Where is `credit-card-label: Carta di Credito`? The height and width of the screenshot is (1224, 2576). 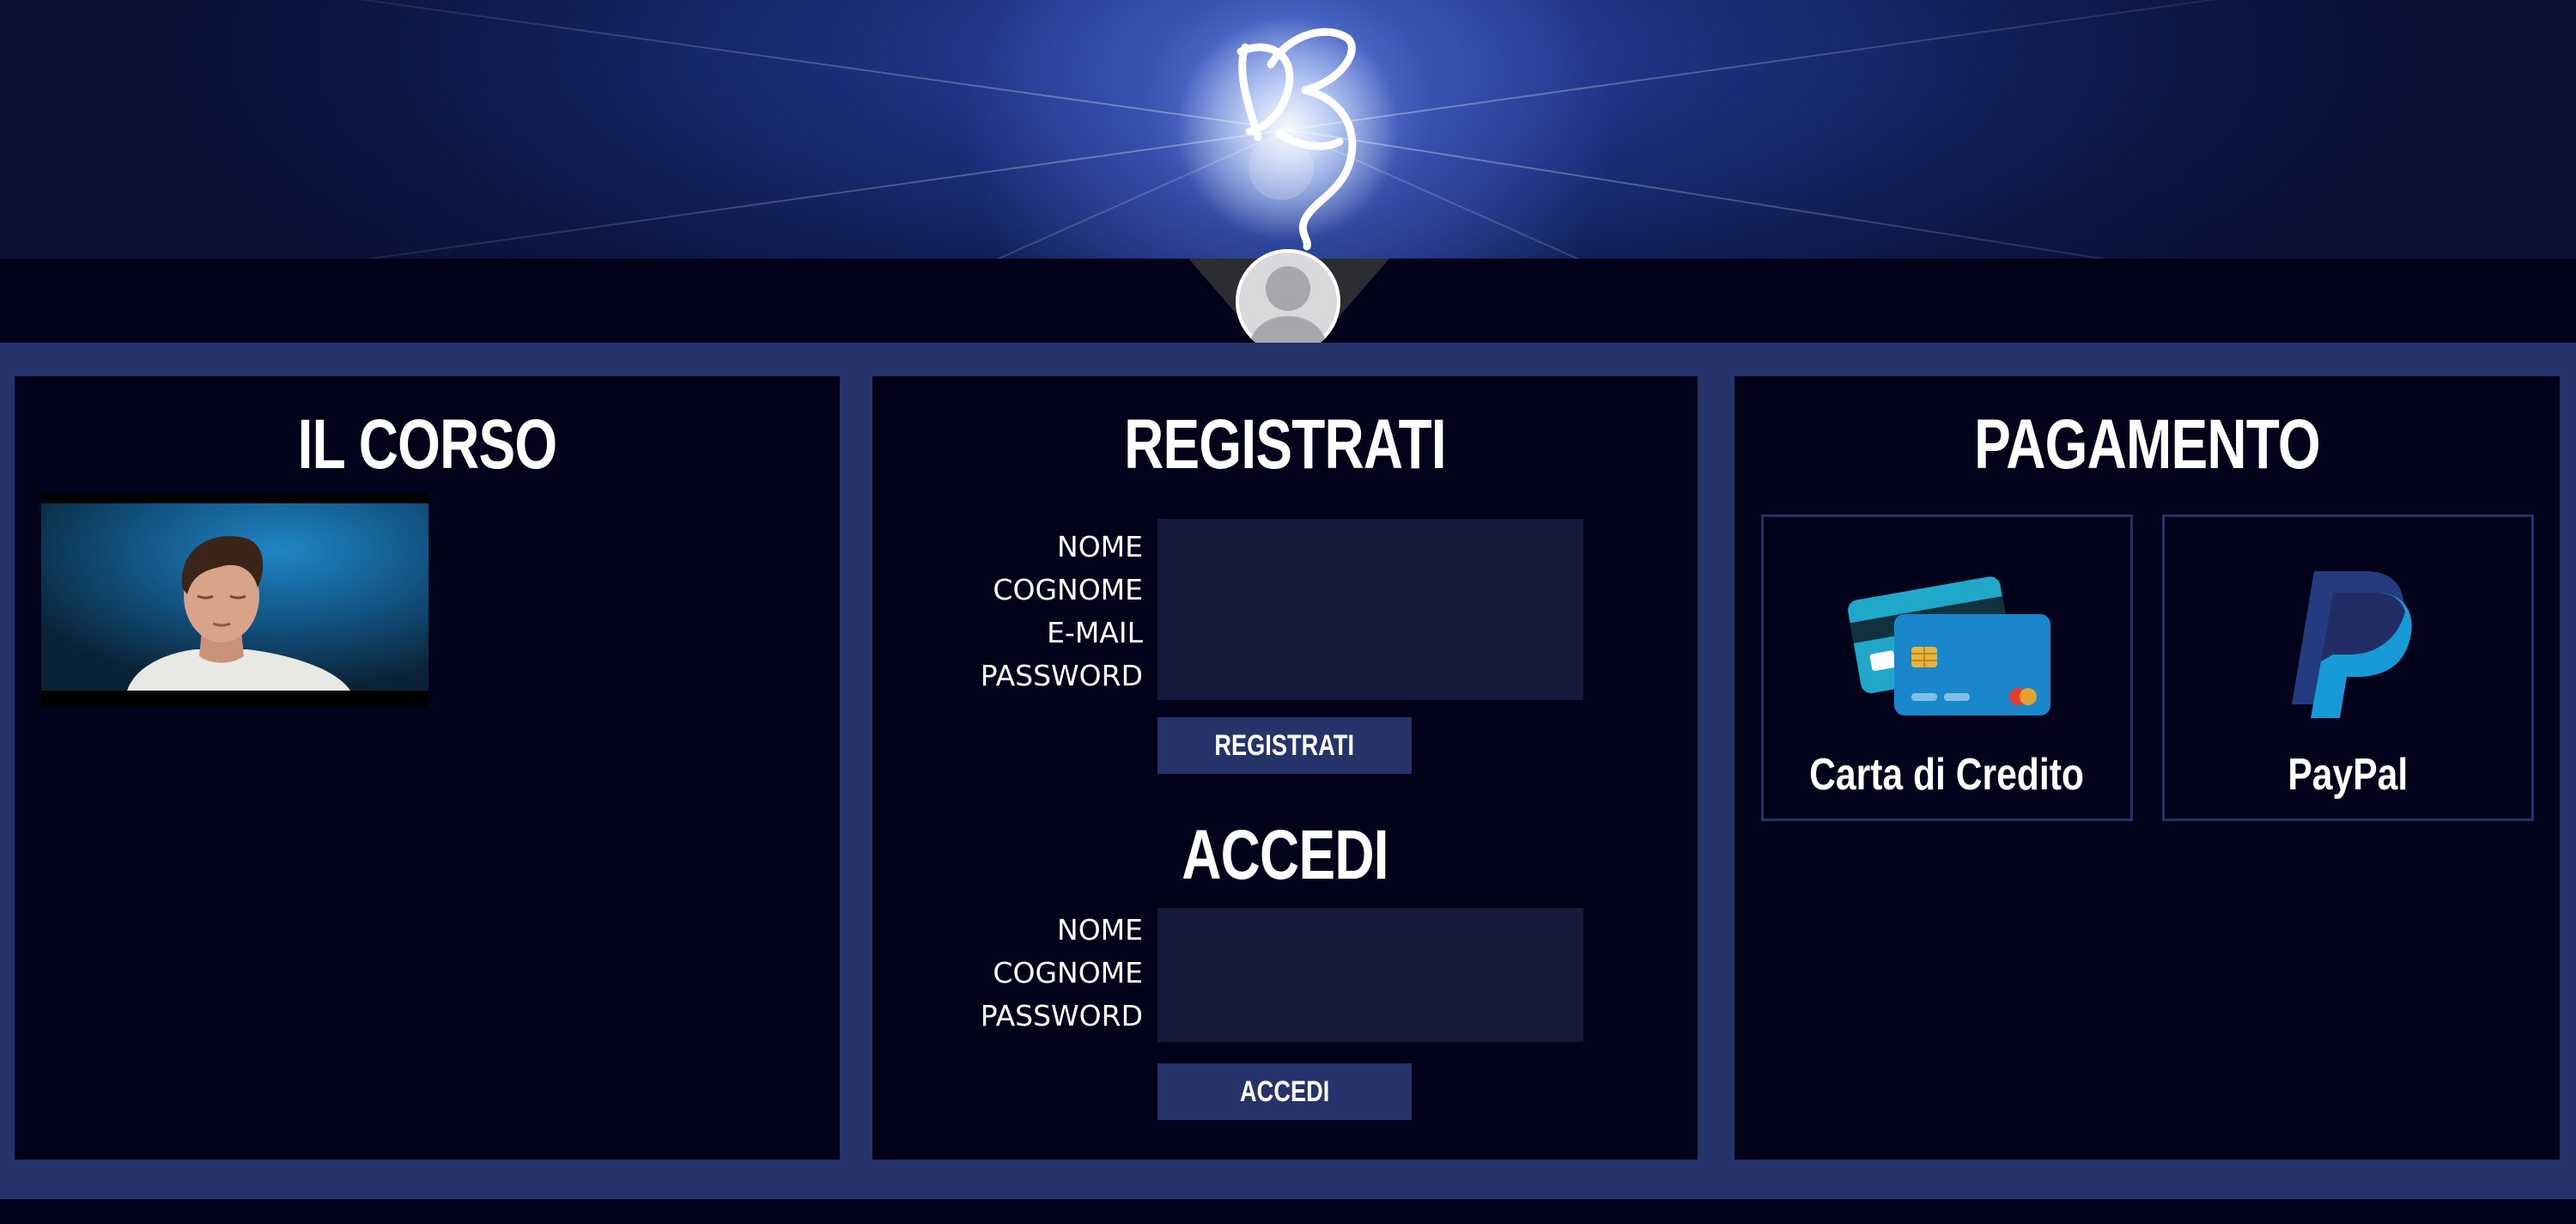 credit-card-label: Carta di Credito is located at coordinates (1947, 775).